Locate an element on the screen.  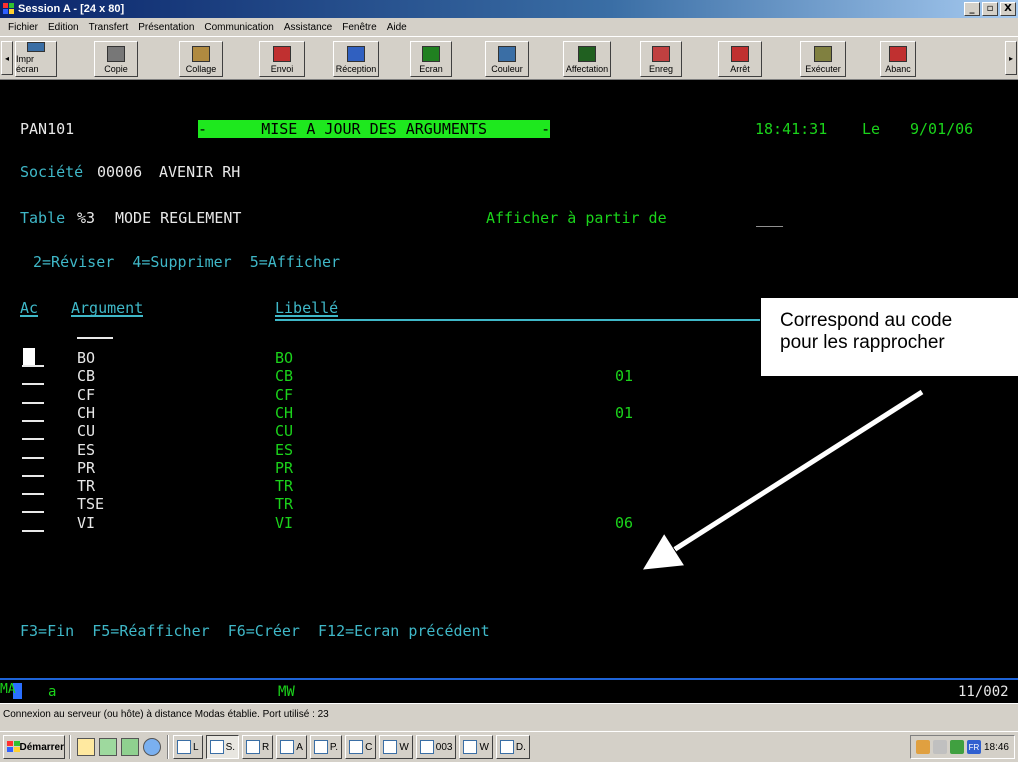
toolbar-button-5: Ecran is located at coordinates (431, 59).